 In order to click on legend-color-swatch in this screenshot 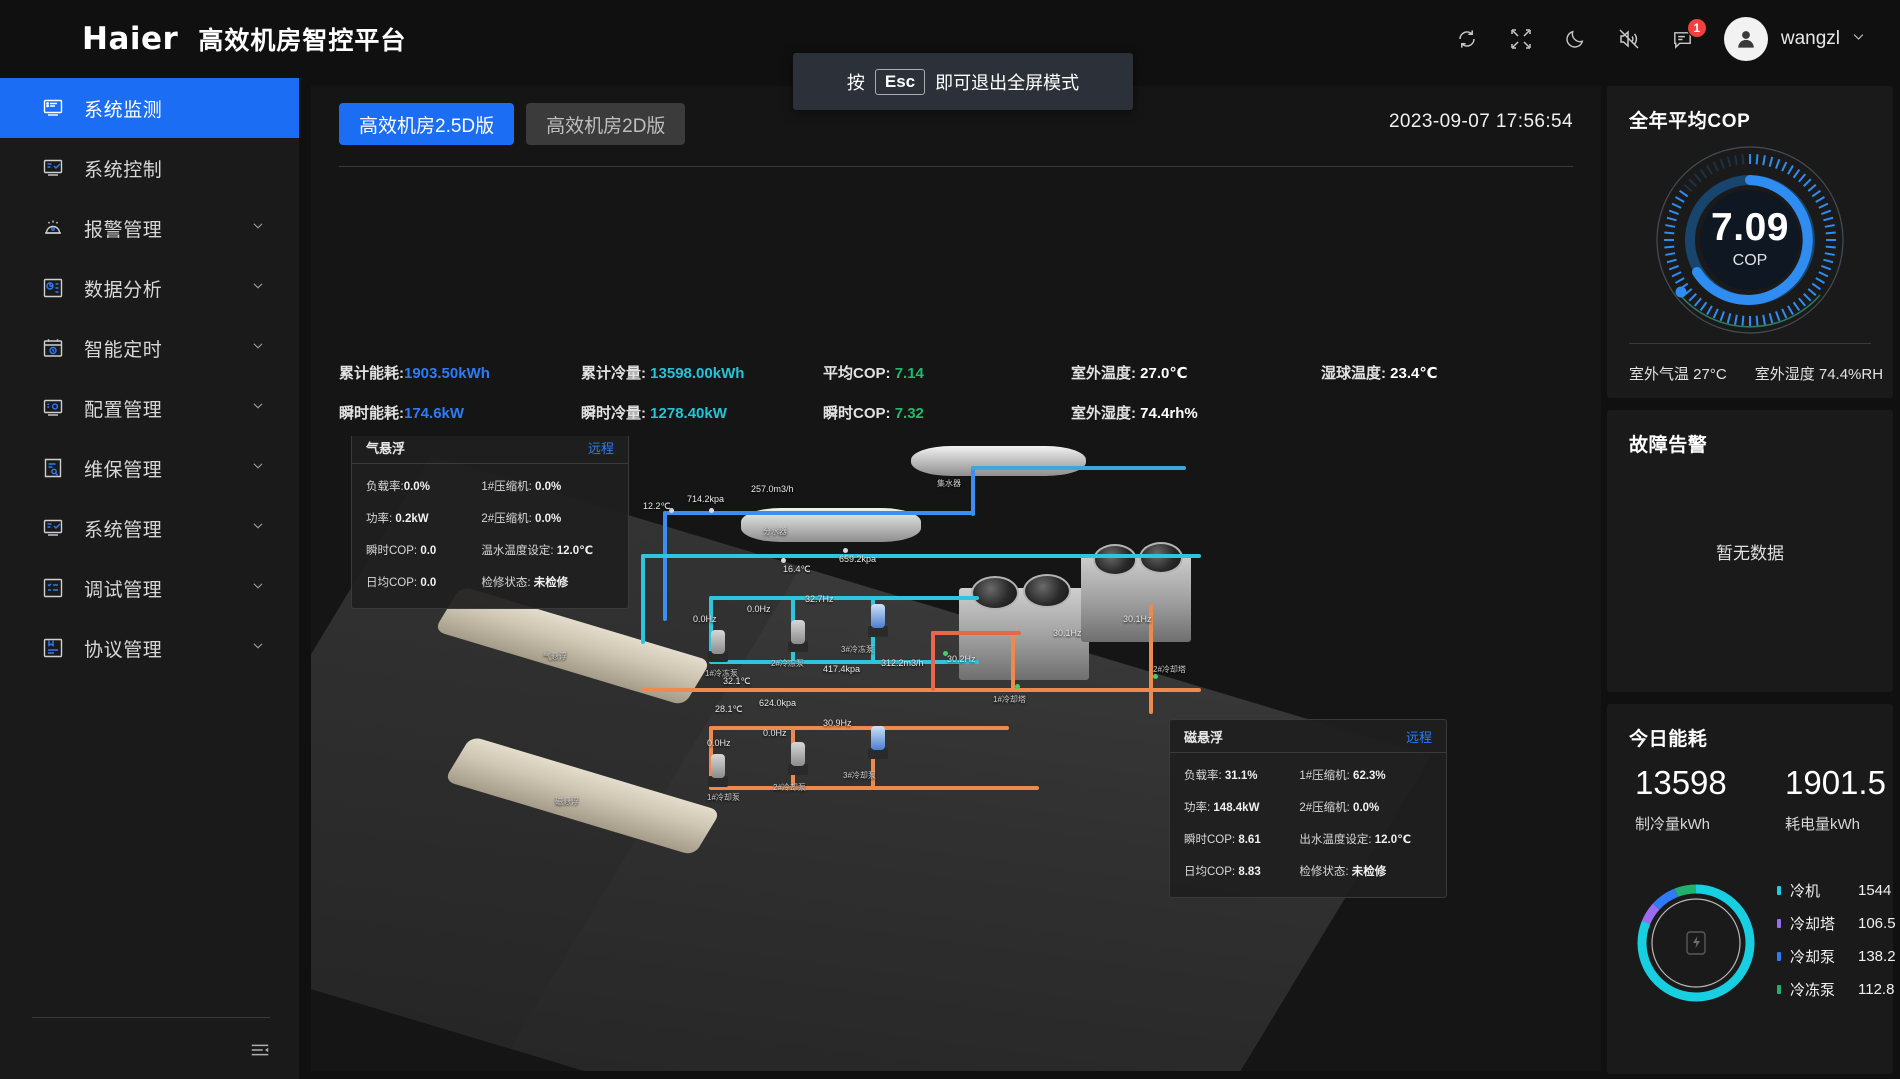, I will do `click(1779, 989)`.